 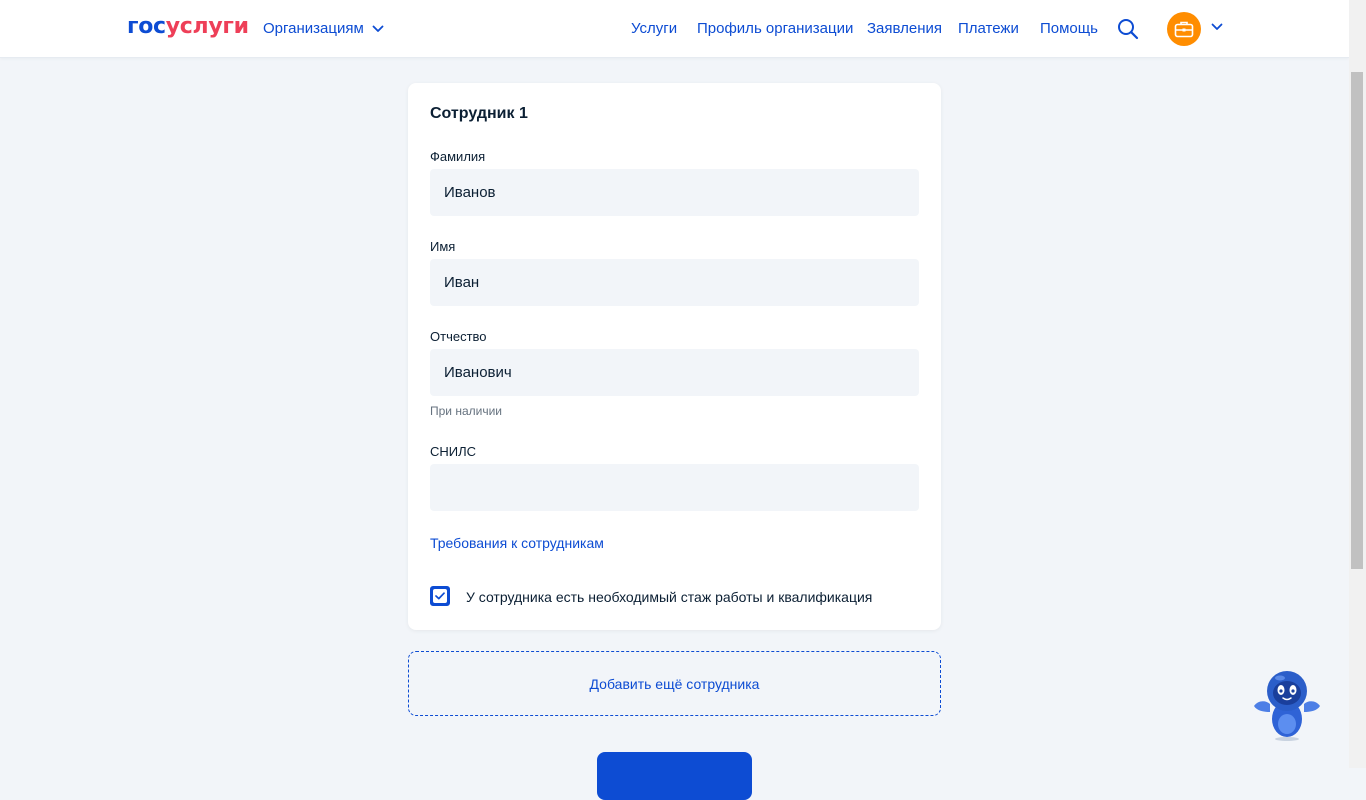 I want to click on snils-label: СНИЛС, so click(x=453, y=451).